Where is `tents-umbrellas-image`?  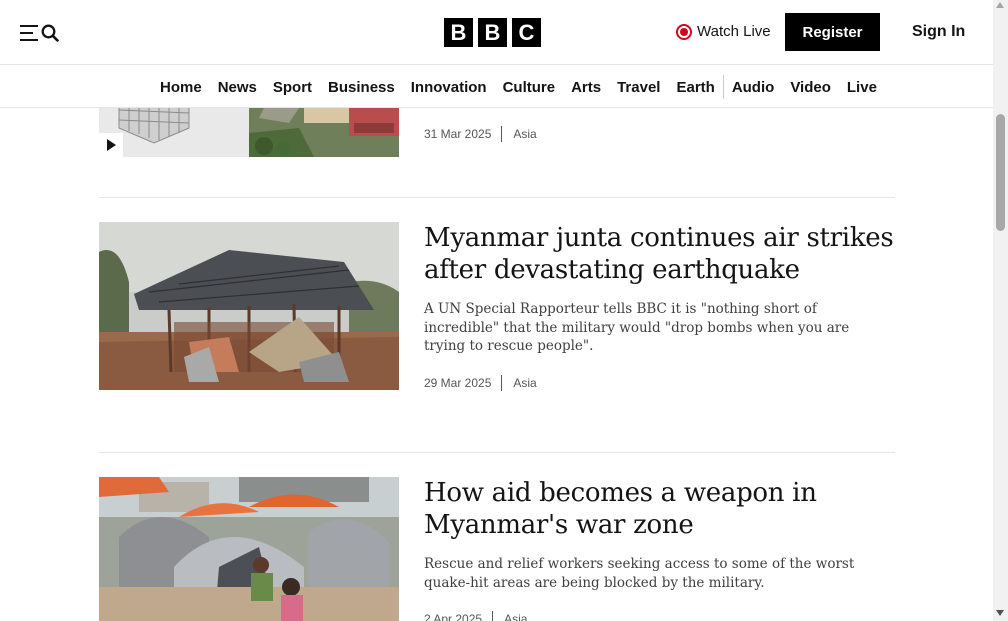
tents-umbrellas-image is located at coordinates (249, 549).